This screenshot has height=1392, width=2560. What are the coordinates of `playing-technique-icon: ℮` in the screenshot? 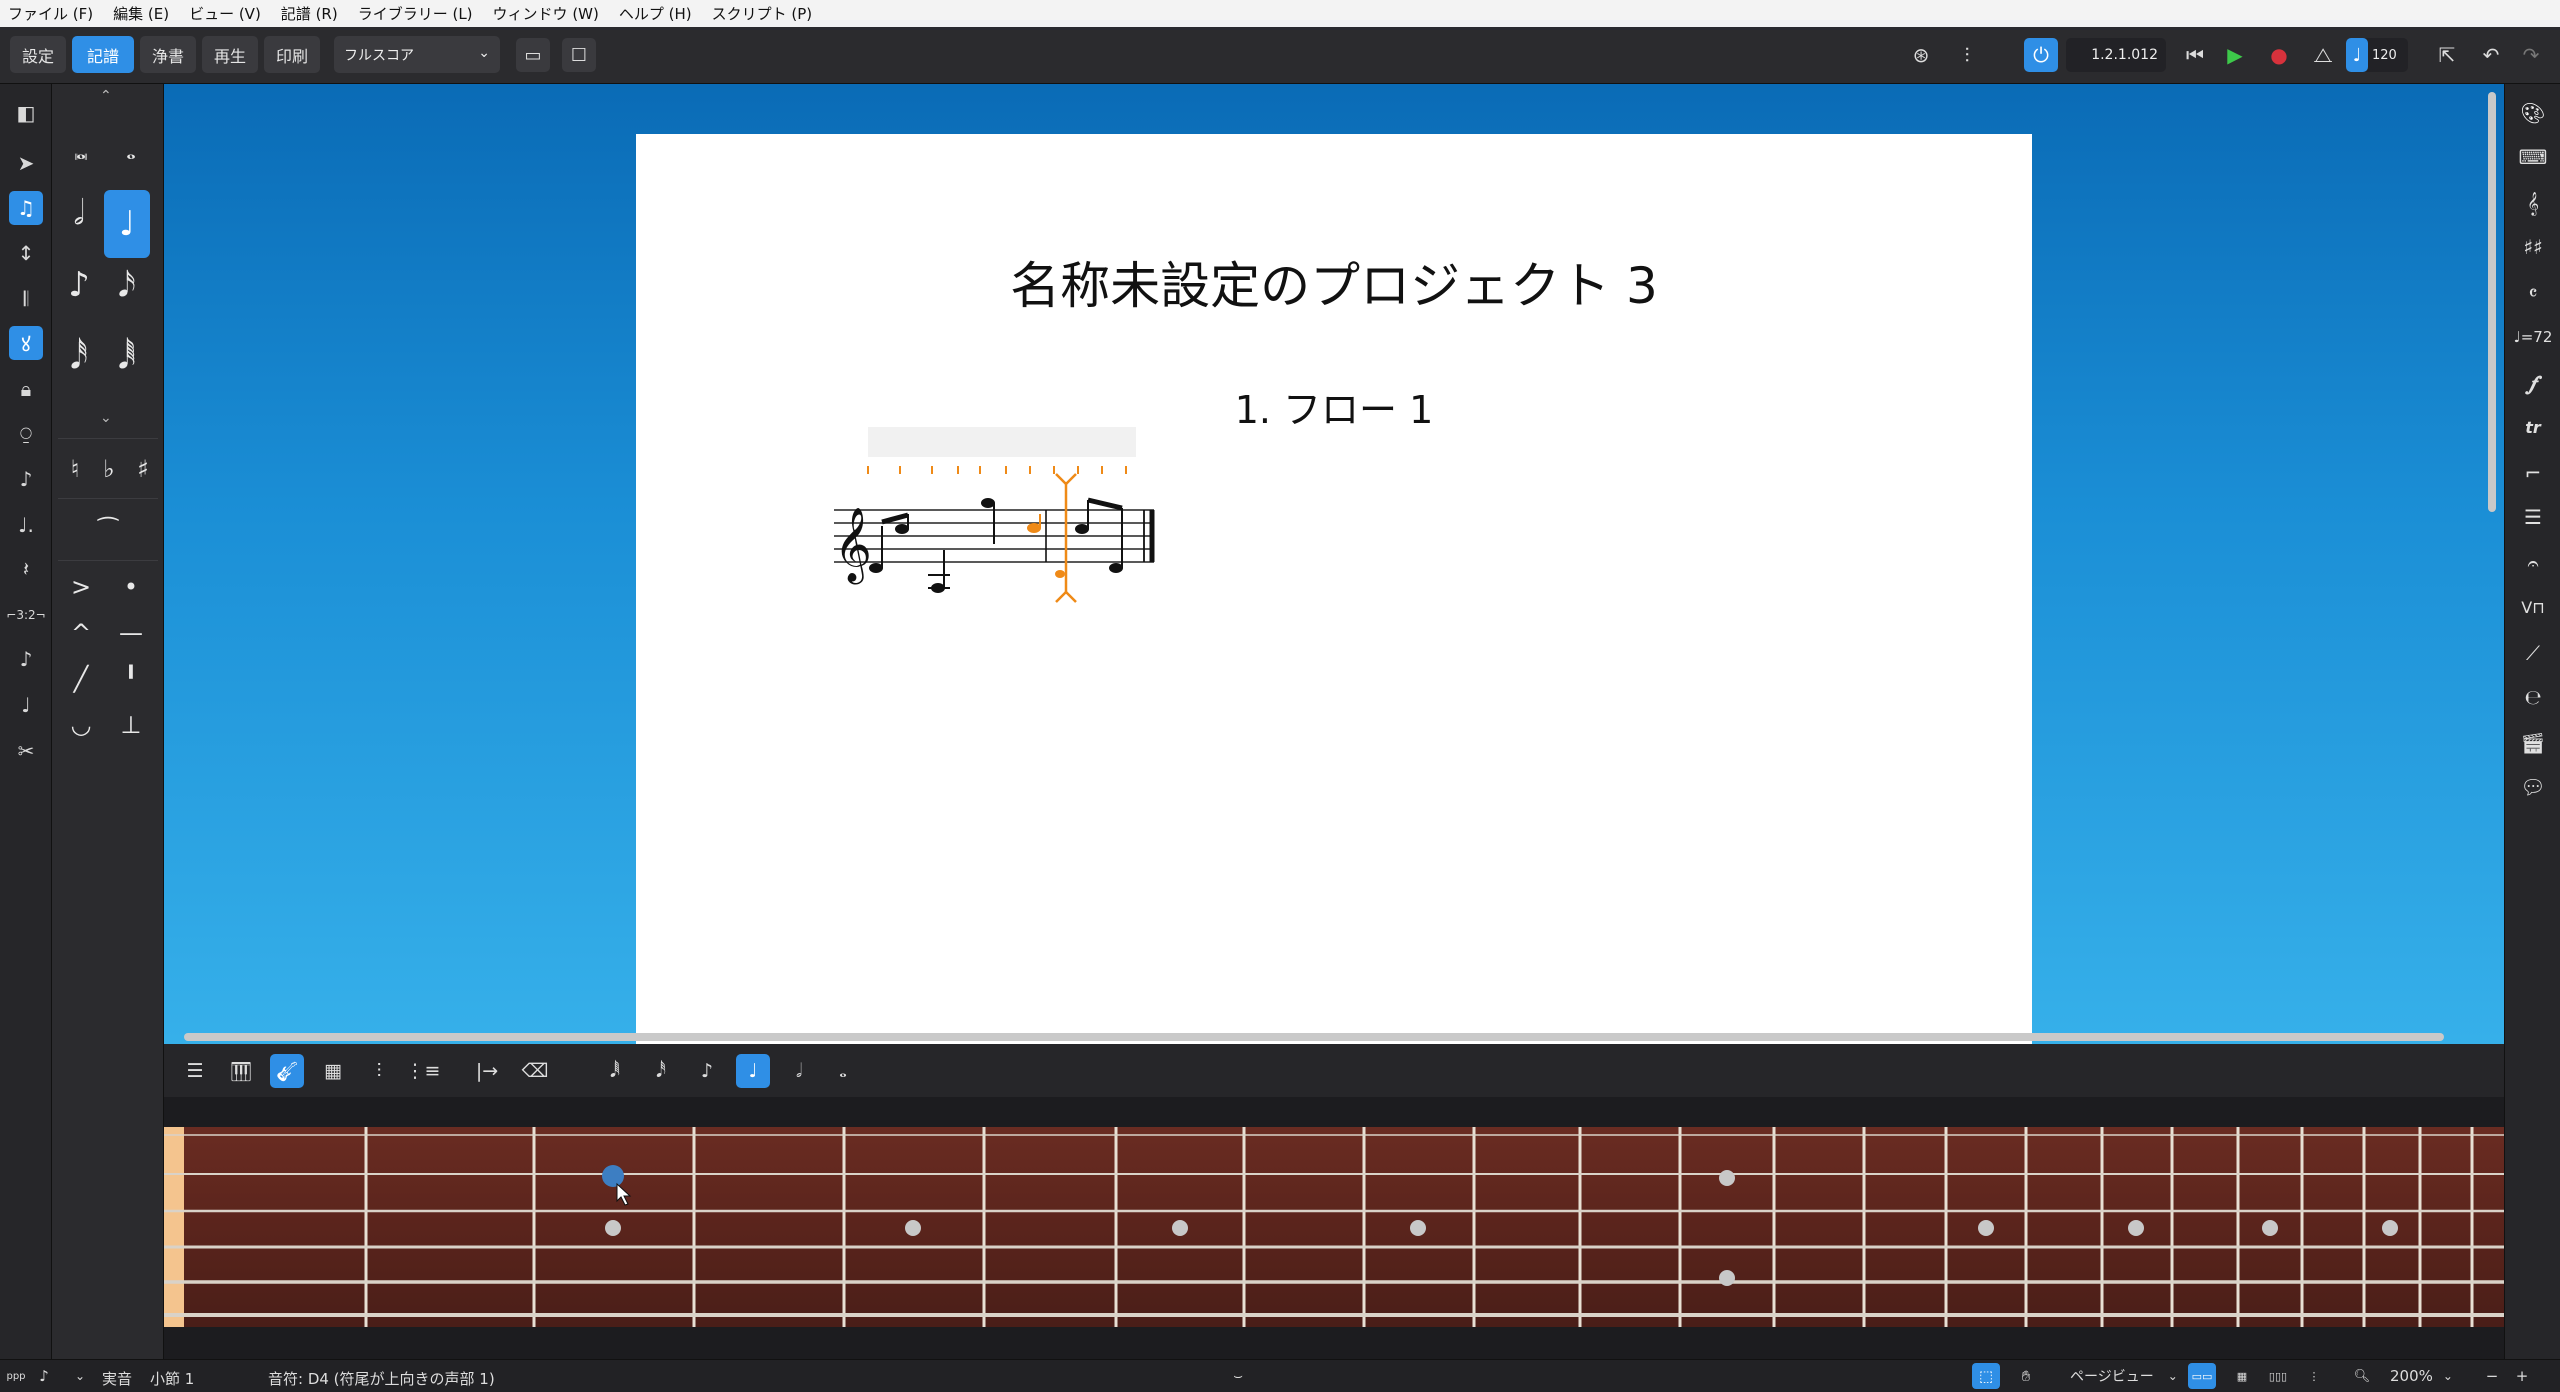 It's located at (2533, 697).